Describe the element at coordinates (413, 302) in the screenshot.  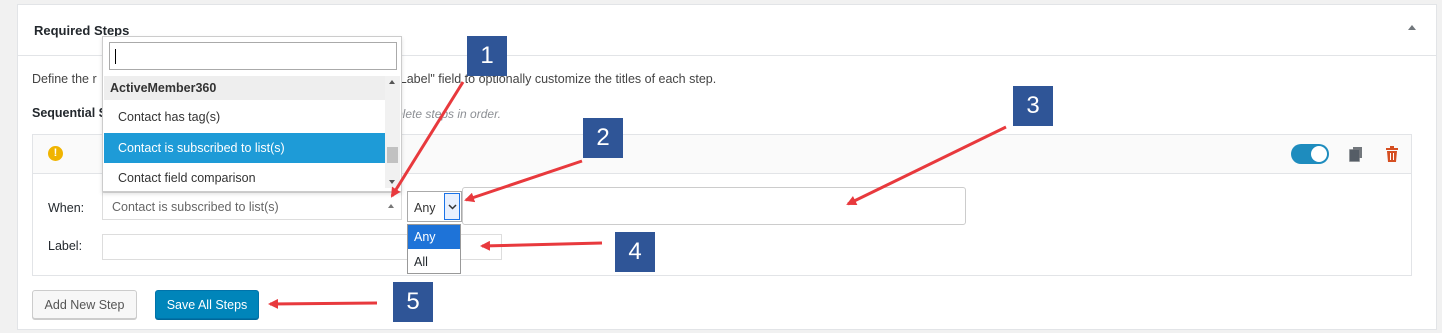
I see `callout-5: 5` at that location.